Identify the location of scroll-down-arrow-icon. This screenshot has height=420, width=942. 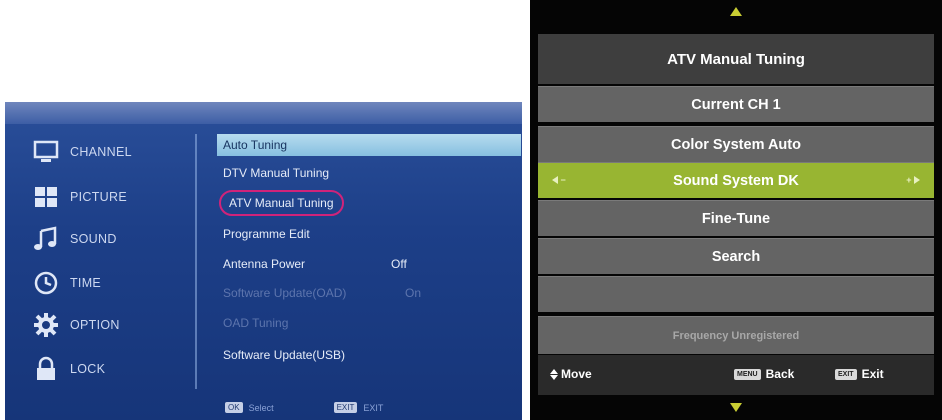
(736, 407).